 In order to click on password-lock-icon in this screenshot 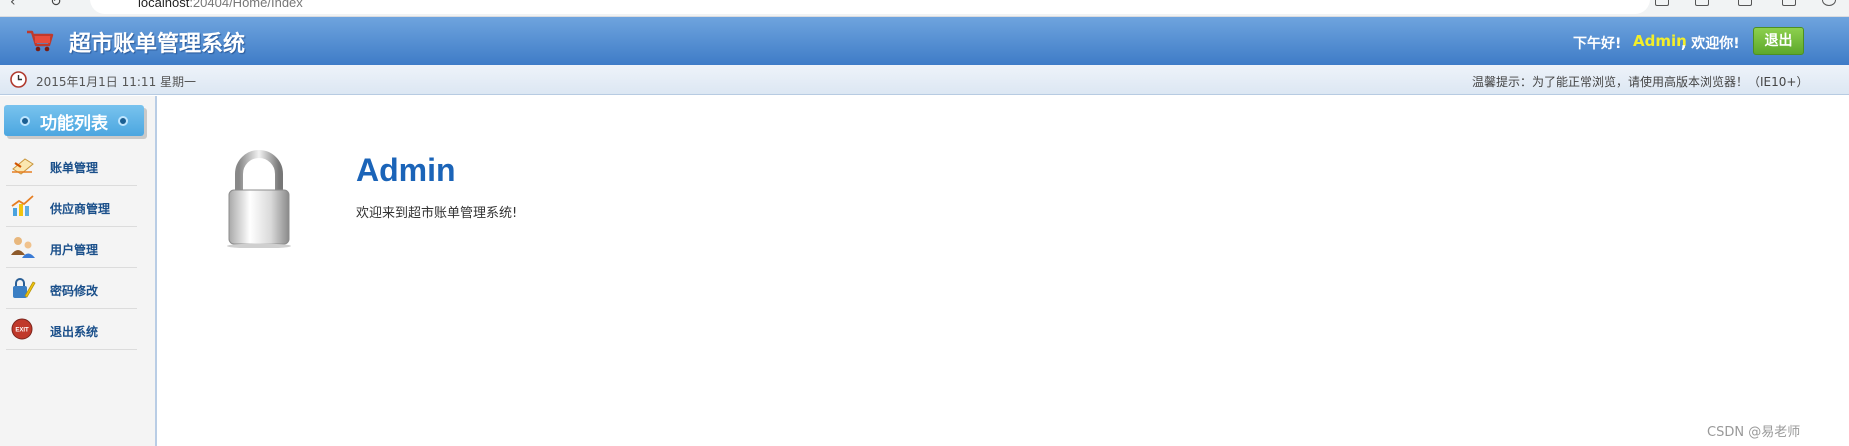, I will do `click(24, 288)`.